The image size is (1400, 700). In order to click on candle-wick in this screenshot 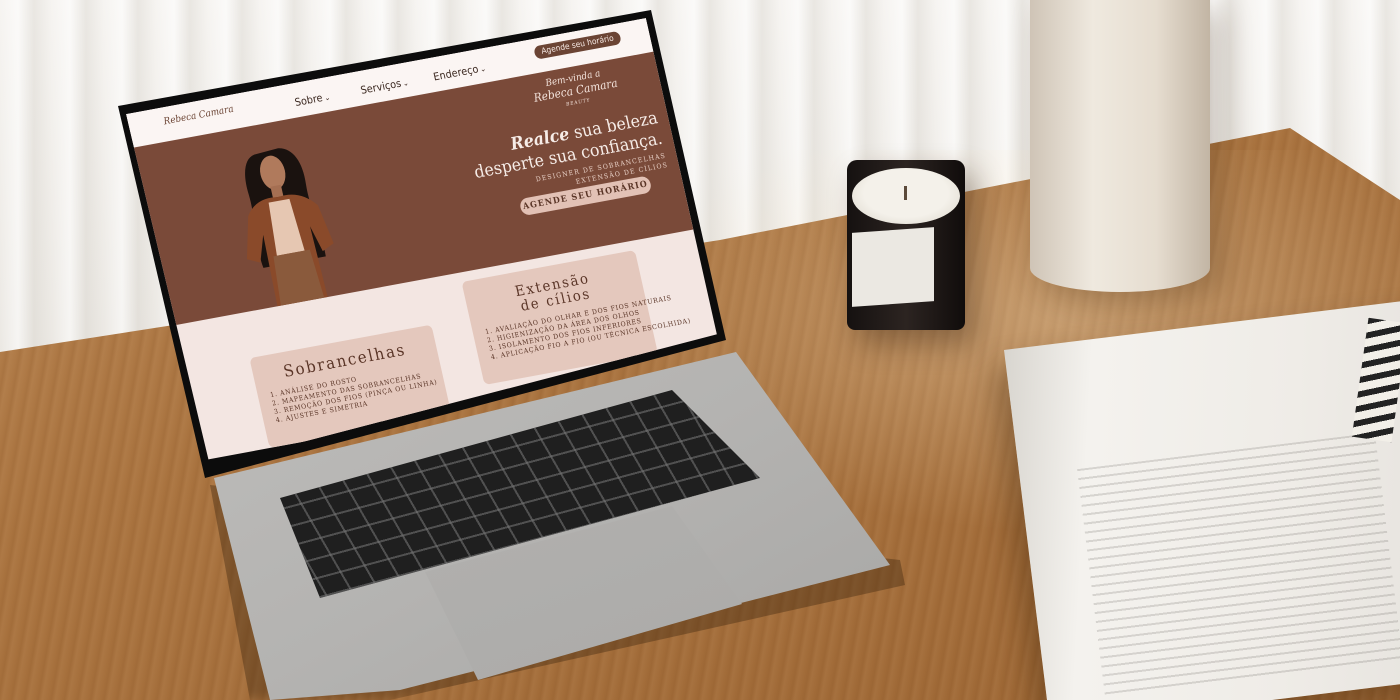, I will do `click(905, 193)`.